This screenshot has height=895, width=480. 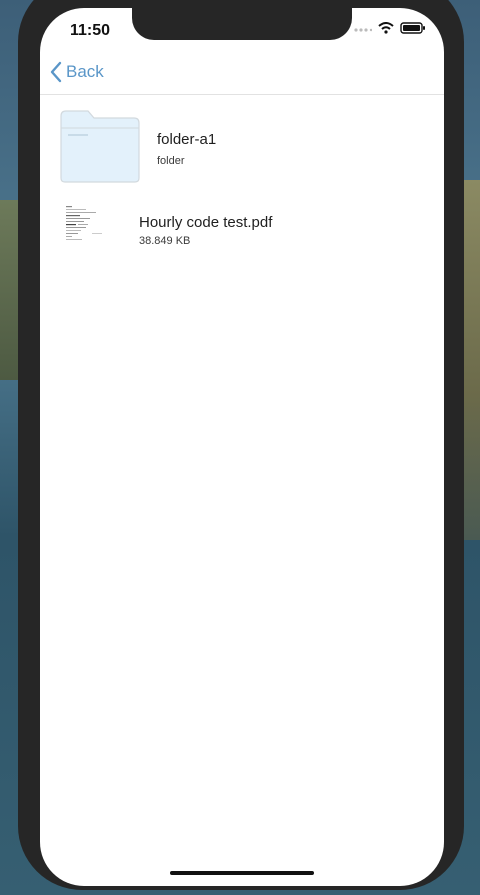 What do you see at coordinates (165, 241) in the screenshot?
I see `item-detail: 38.849 KB` at bounding box center [165, 241].